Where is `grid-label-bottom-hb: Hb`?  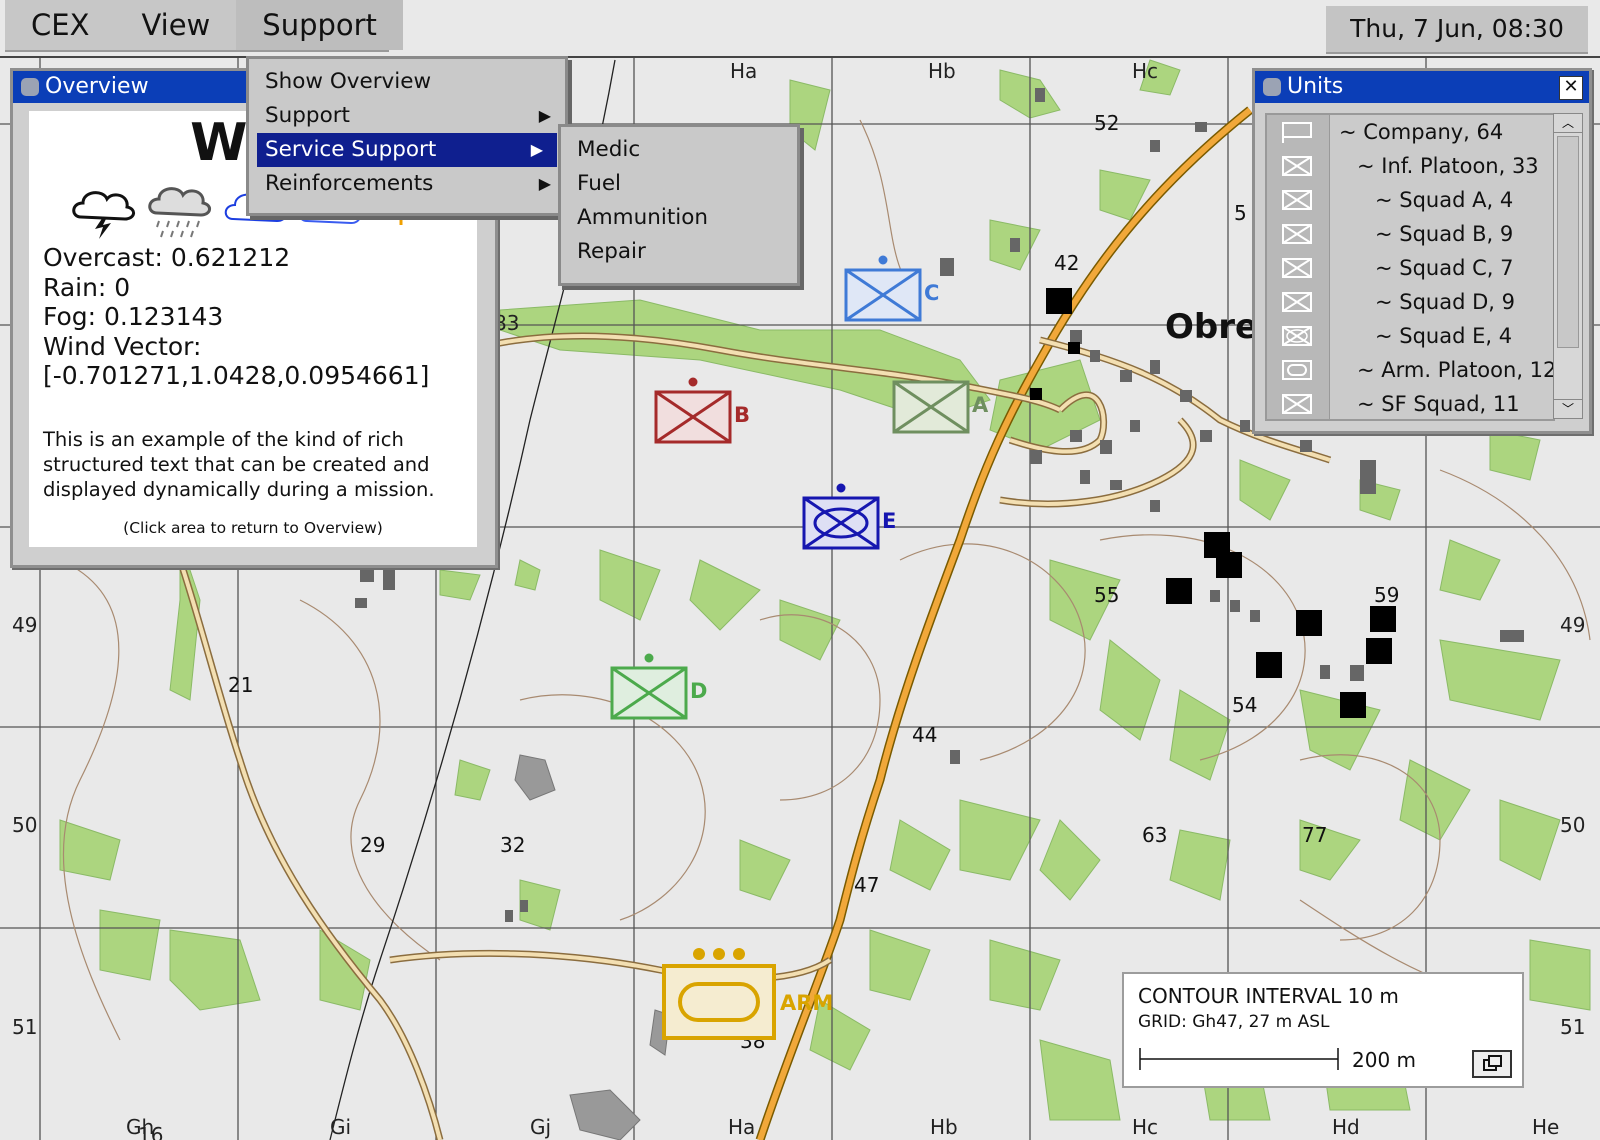
grid-label-bottom-hb: Hb is located at coordinates (944, 1127).